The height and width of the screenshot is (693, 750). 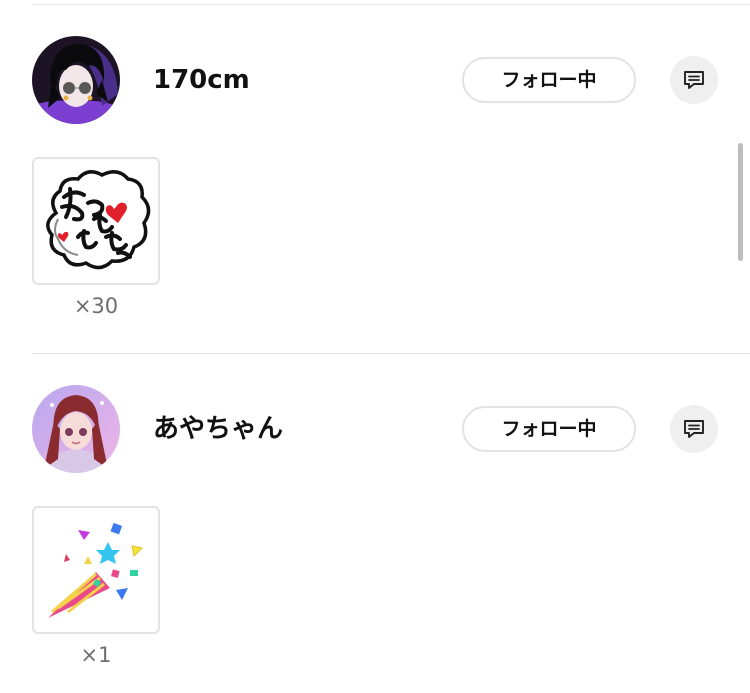 What do you see at coordinates (96, 655) in the screenshot?
I see `gift-count: ×1` at bounding box center [96, 655].